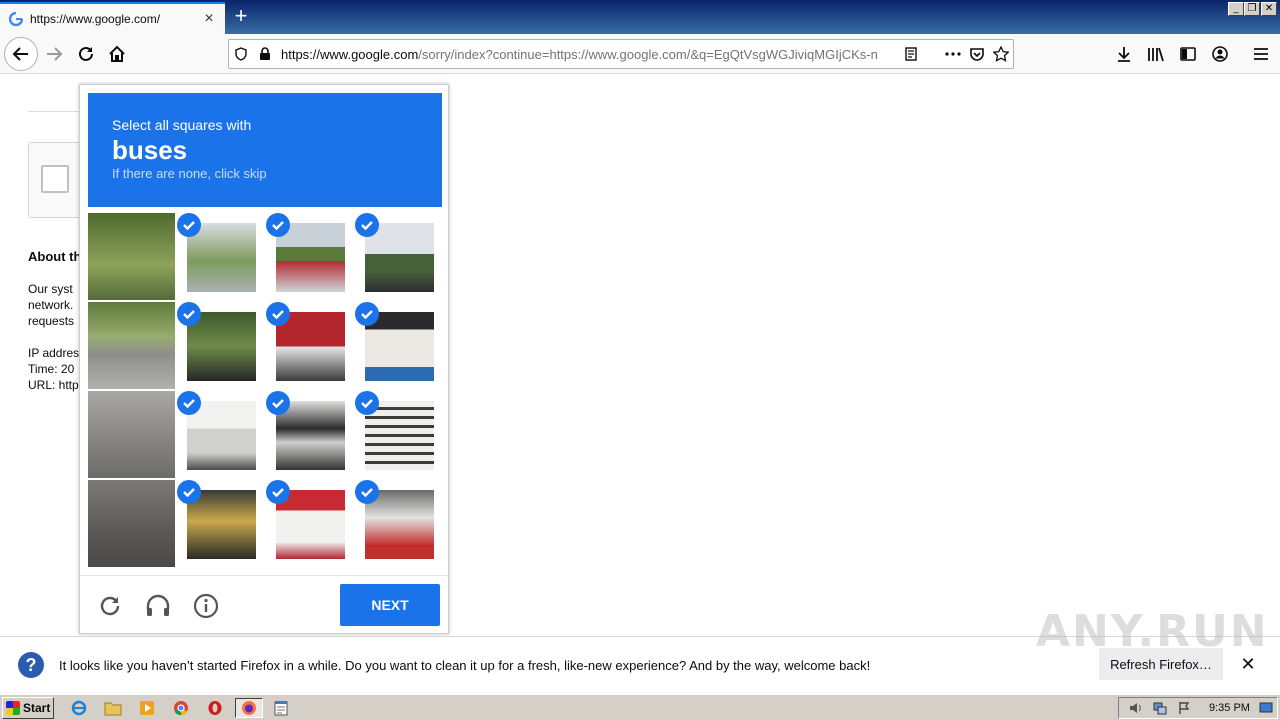  What do you see at coordinates (977, 54) in the screenshot?
I see `pocket-icon` at bounding box center [977, 54].